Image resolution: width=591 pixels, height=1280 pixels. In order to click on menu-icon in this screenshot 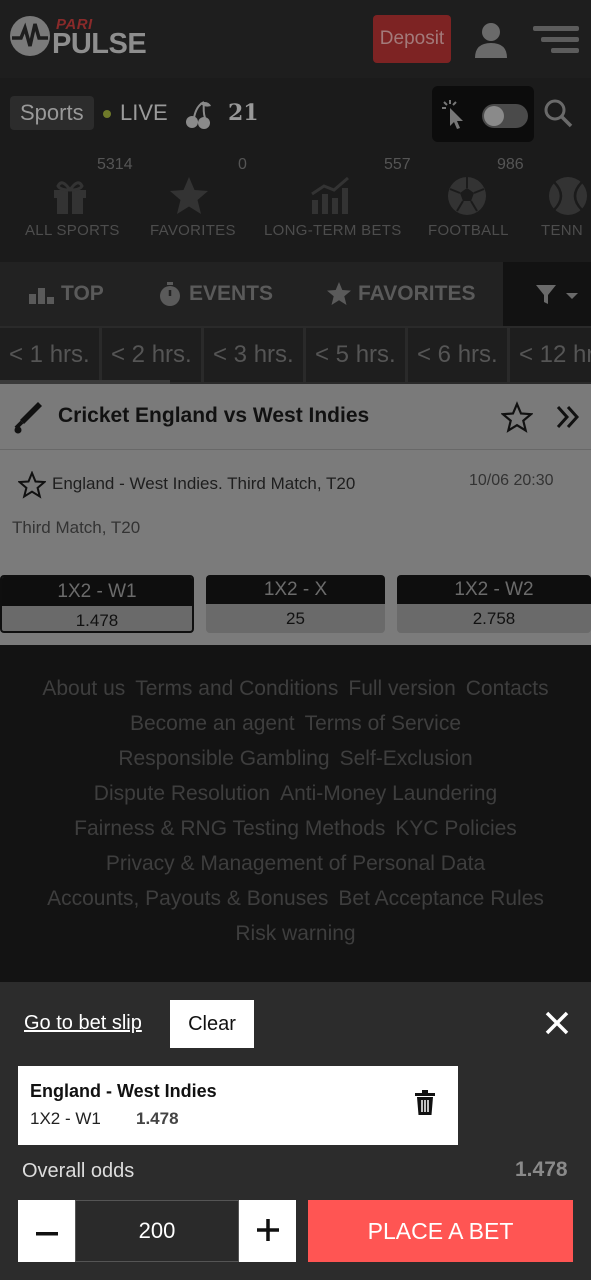, I will do `click(556, 40)`.